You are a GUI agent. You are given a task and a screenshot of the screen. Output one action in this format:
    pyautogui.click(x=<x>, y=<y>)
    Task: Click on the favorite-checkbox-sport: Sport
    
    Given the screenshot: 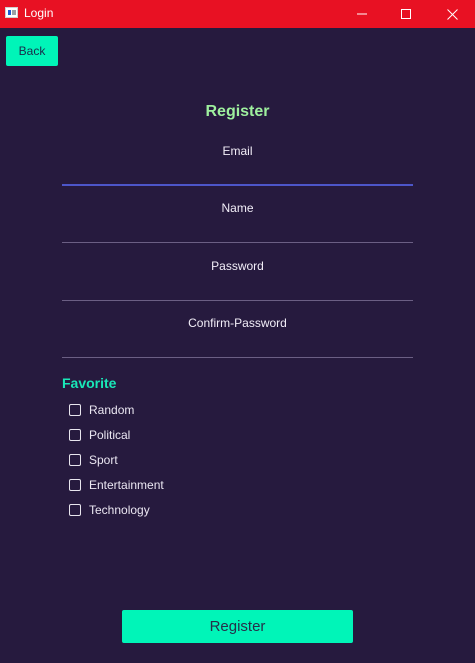 What is the action you would take?
    pyautogui.click(x=93, y=460)
    